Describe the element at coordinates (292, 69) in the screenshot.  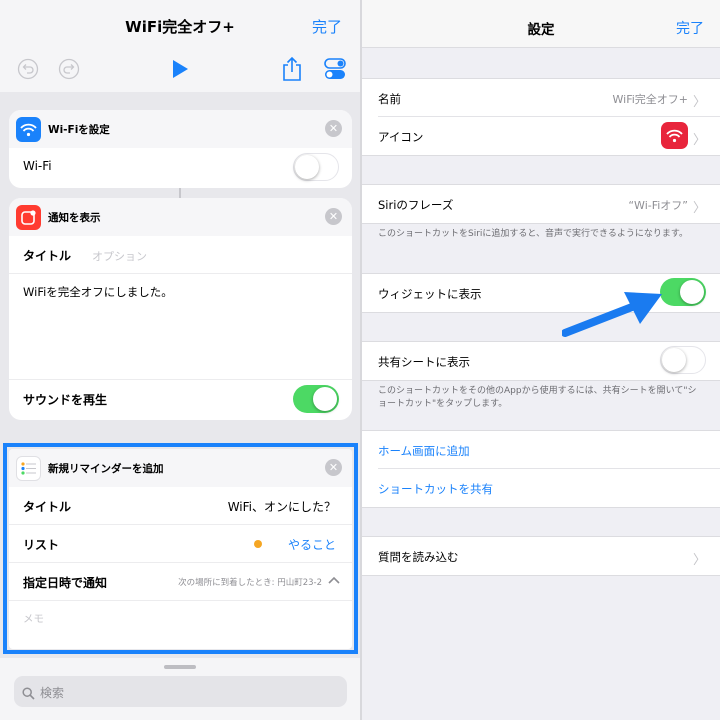
I see `share-icon` at that location.